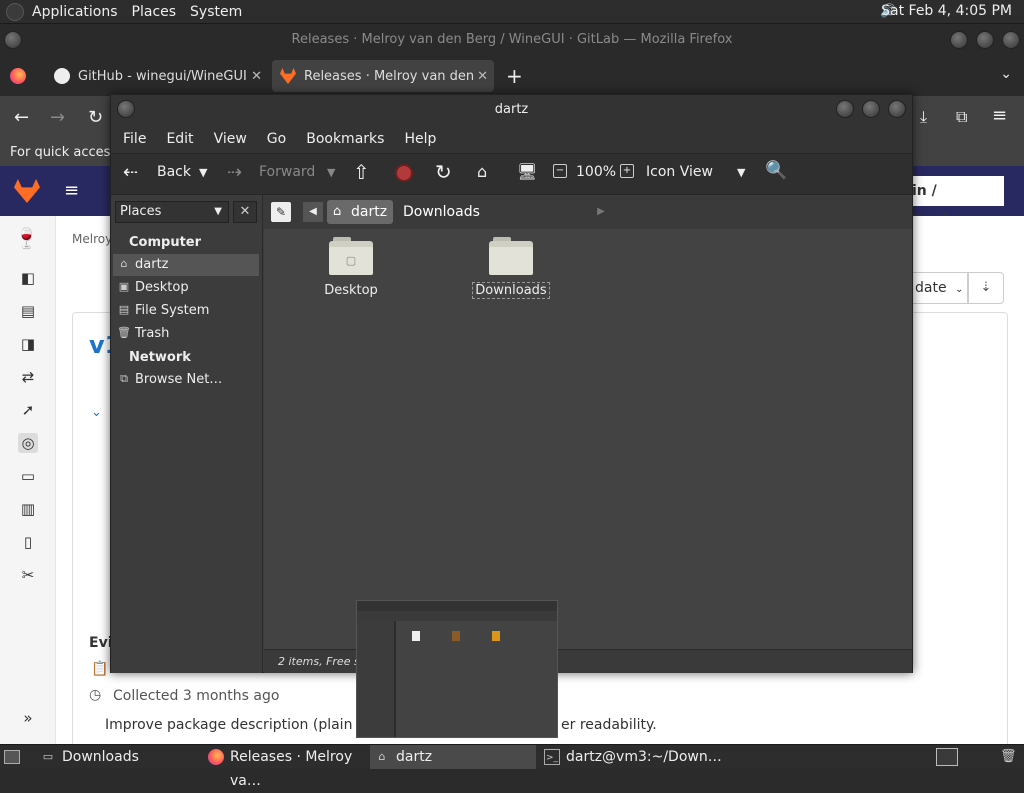 This screenshot has width=1024, height=793. What do you see at coordinates (741, 172) in the screenshot?
I see `view-mode-dropdown-icon: ▼` at bounding box center [741, 172].